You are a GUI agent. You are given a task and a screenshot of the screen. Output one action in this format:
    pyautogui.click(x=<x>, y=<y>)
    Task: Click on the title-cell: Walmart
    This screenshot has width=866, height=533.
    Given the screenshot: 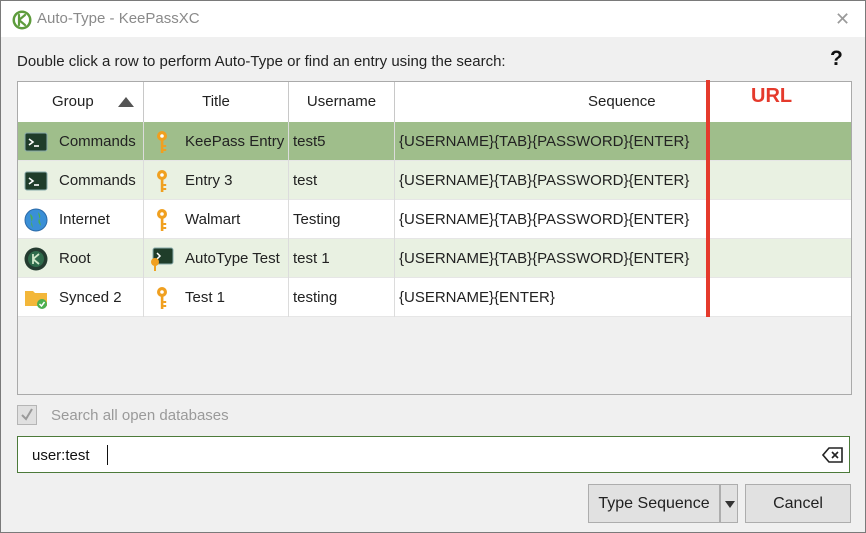 What is the action you would take?
    pyautogui.click(x=216, y=219)
    